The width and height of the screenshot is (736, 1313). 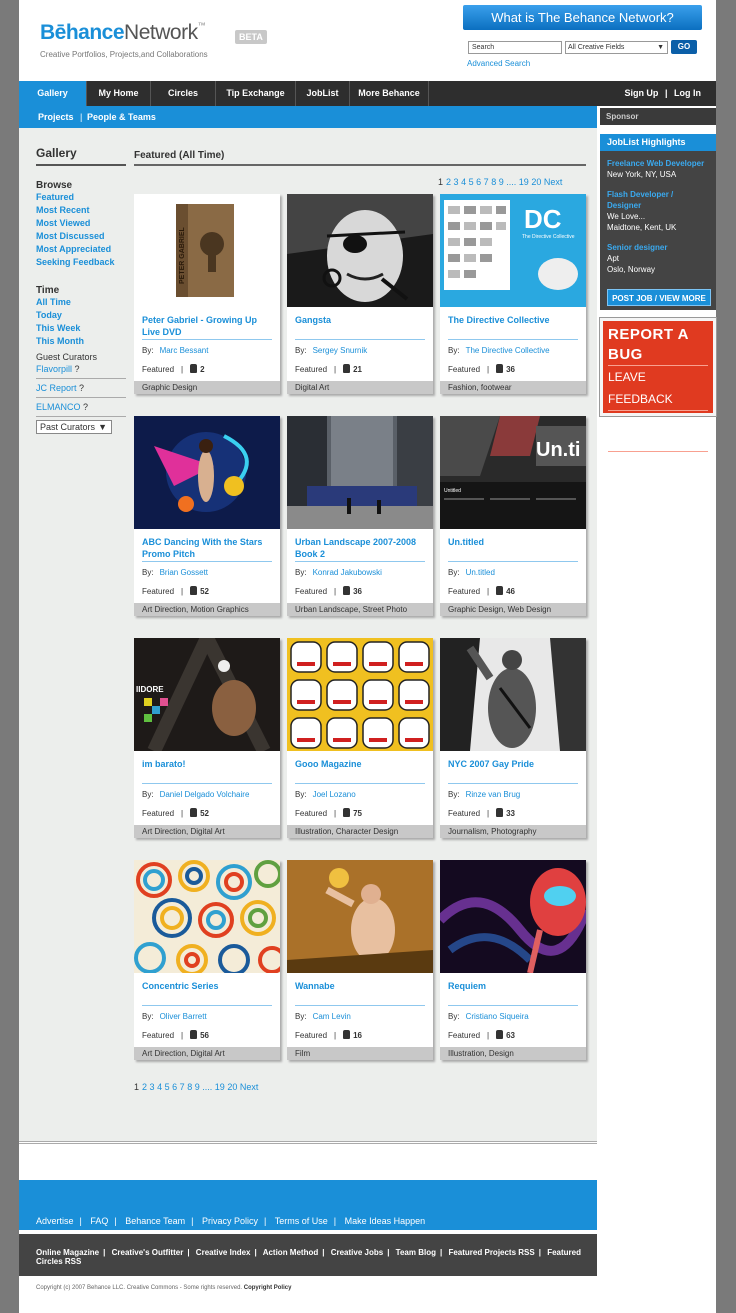 What do you see at coordinates (471, 182) in the screenshot?
I see `page-link: 5` at bounding box center [471, 182].